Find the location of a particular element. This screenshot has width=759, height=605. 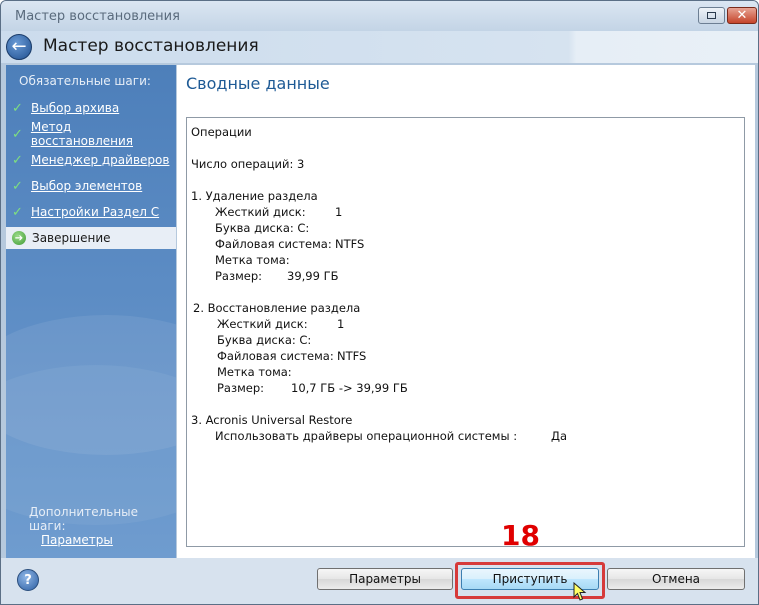

page-title: Сводные данные is located at coordinates (258, 83).